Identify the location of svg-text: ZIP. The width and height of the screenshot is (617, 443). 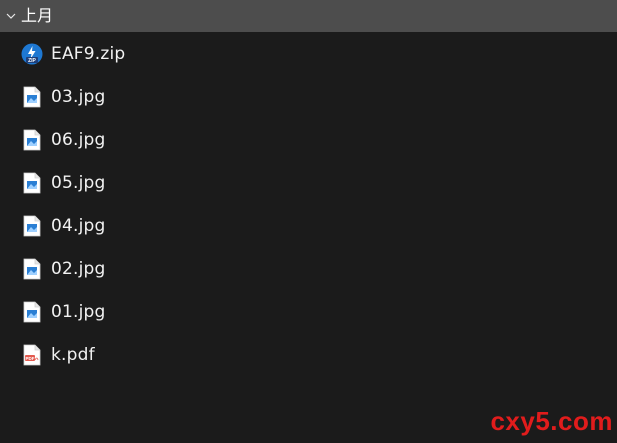
(32, 61).